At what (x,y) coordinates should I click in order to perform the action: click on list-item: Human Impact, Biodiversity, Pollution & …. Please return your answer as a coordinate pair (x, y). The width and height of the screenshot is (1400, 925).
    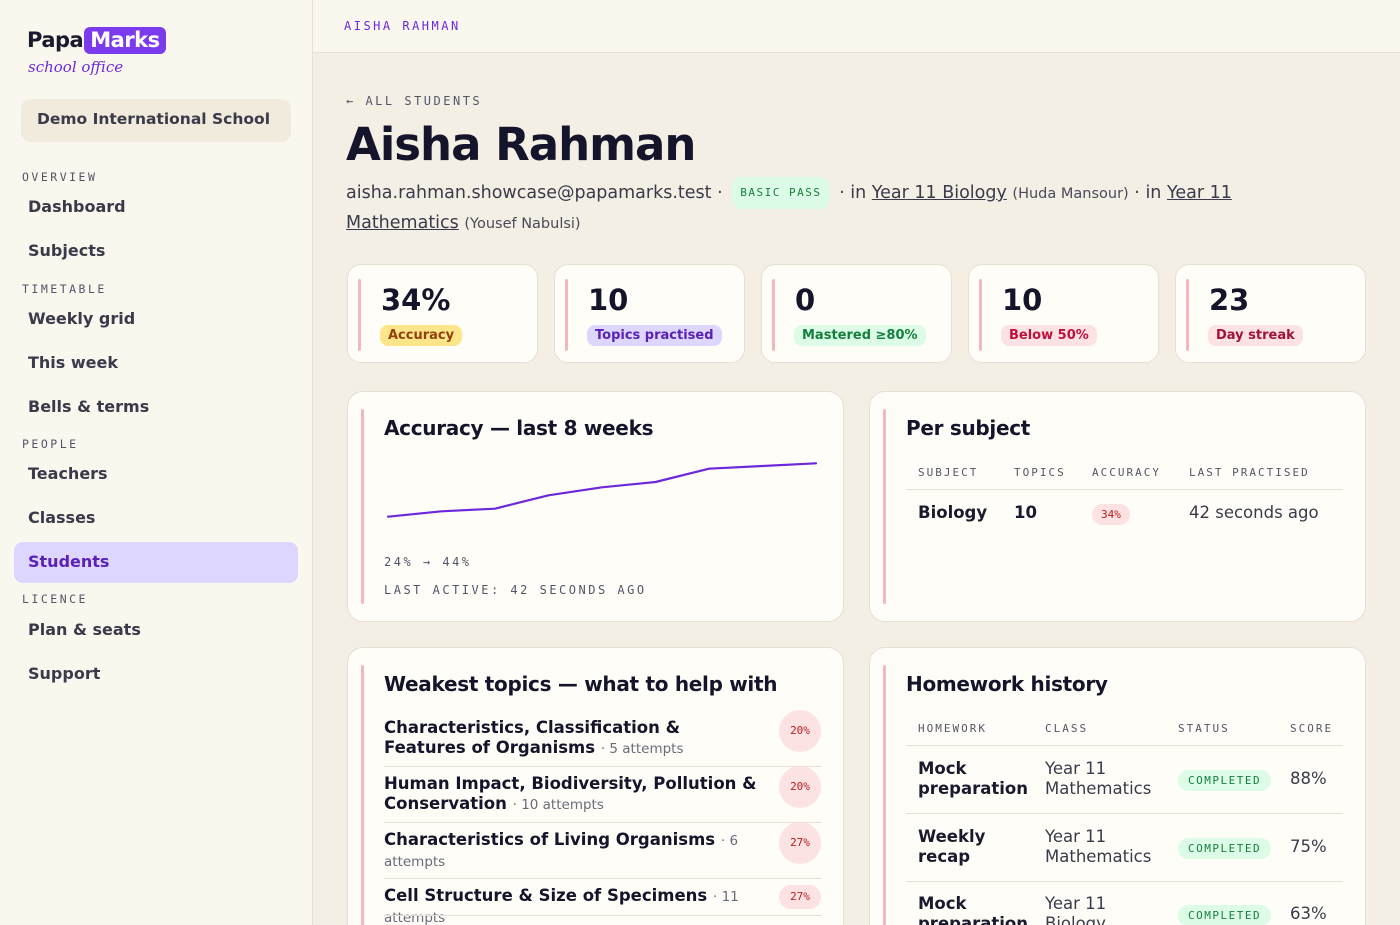
    Looking at the image, I should click on (574, 794).